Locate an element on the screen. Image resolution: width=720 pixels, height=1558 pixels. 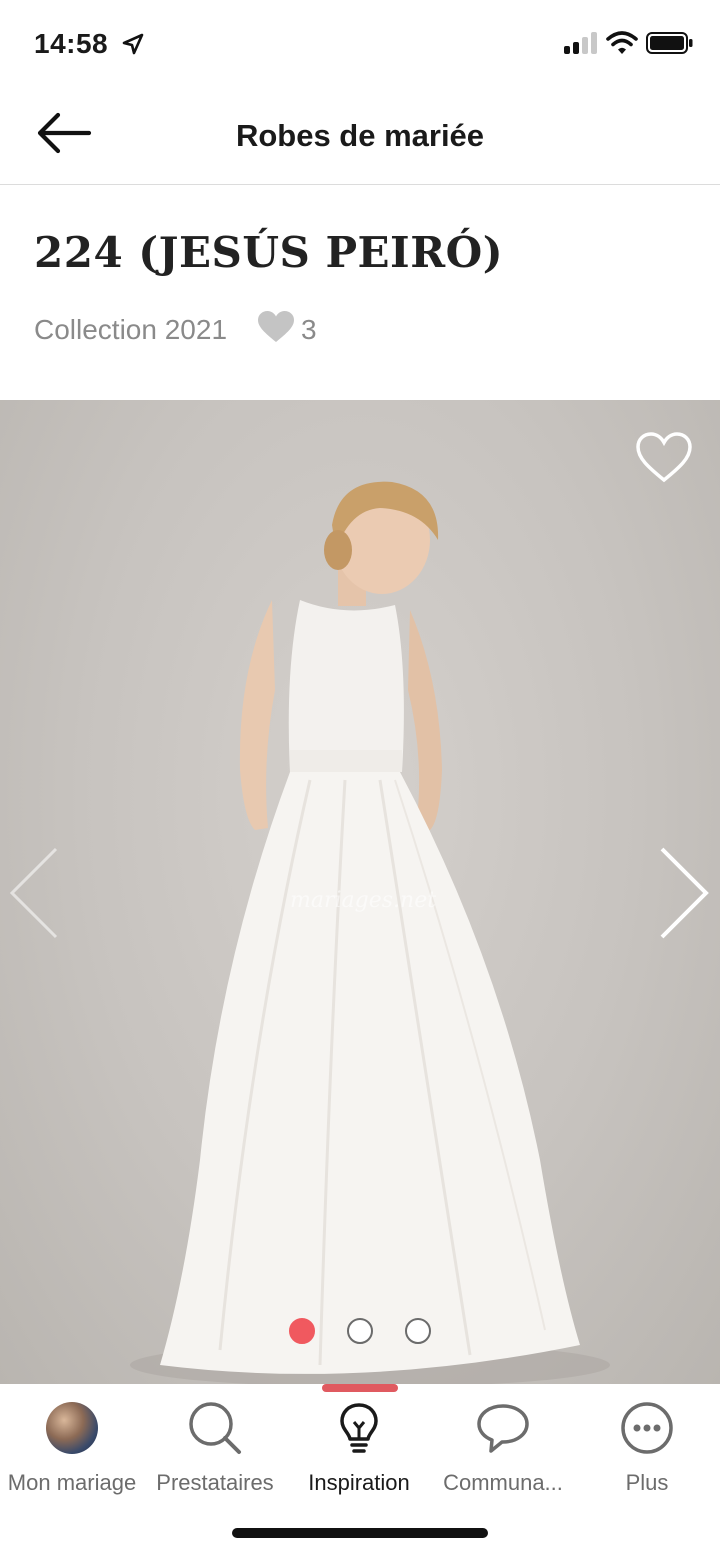
location-arrow-icon is located at coordinates (133, 46).